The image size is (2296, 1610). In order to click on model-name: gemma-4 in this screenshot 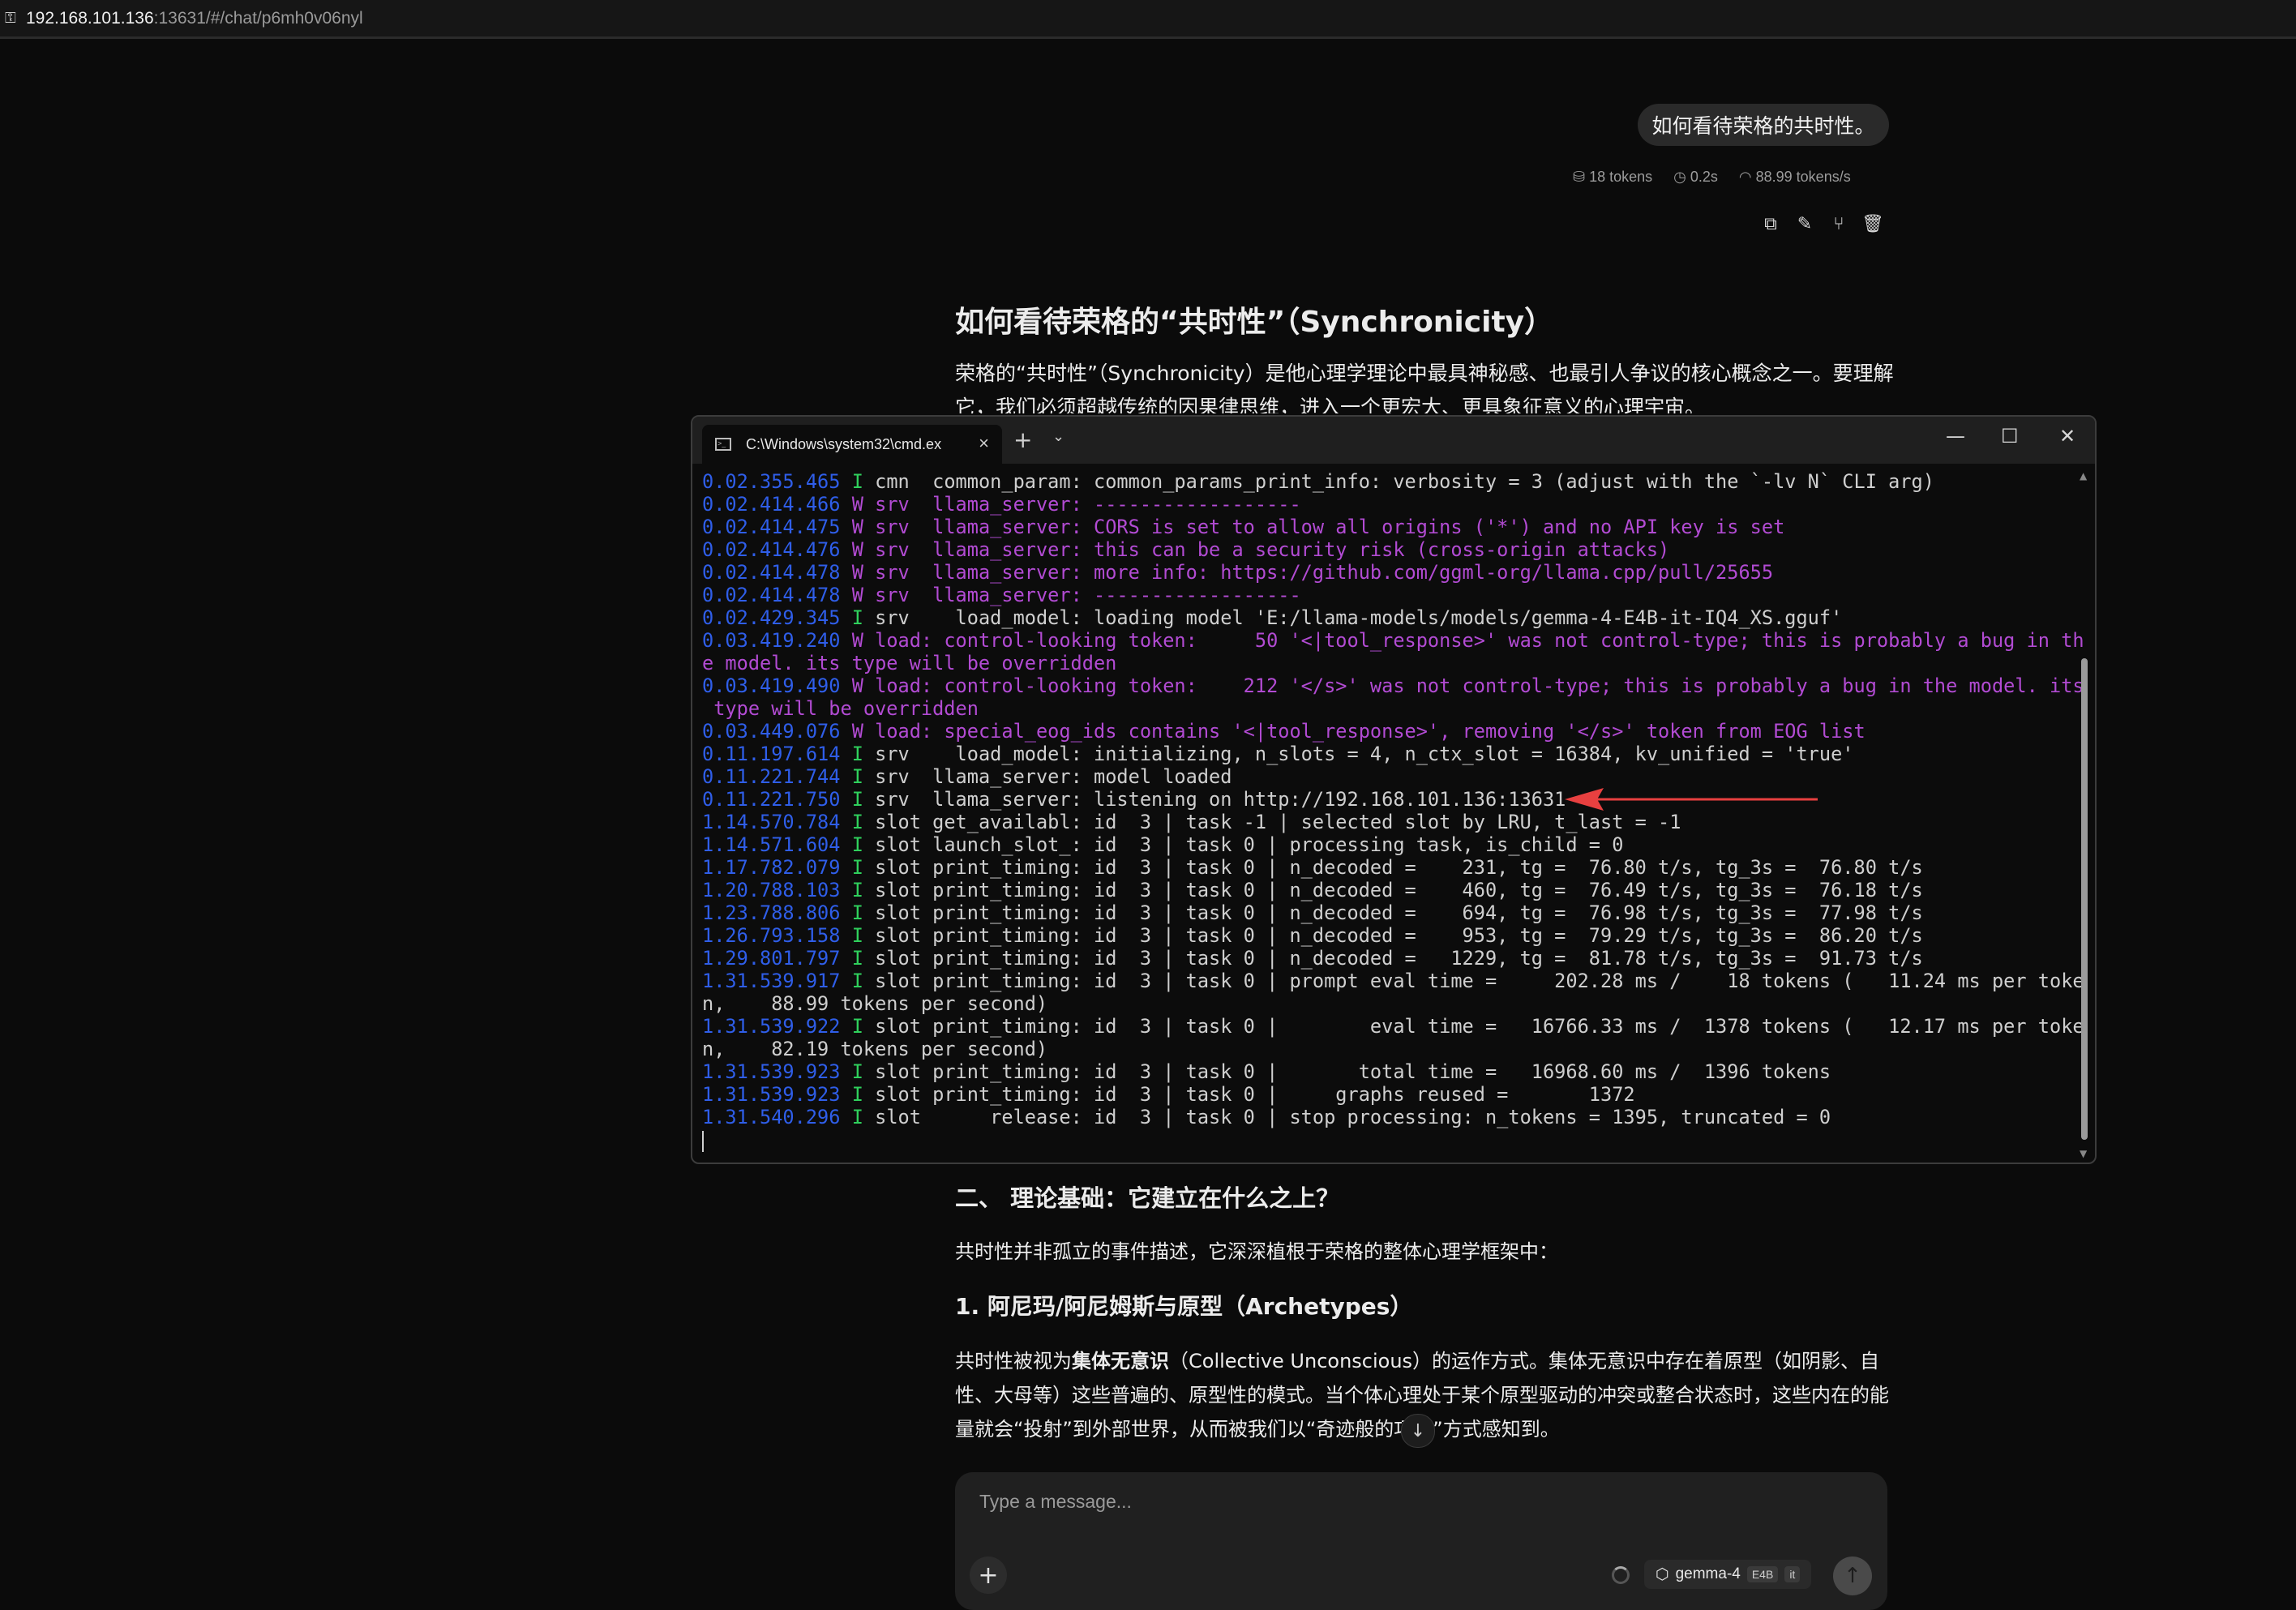, I will do `click(1708, 1573)`.